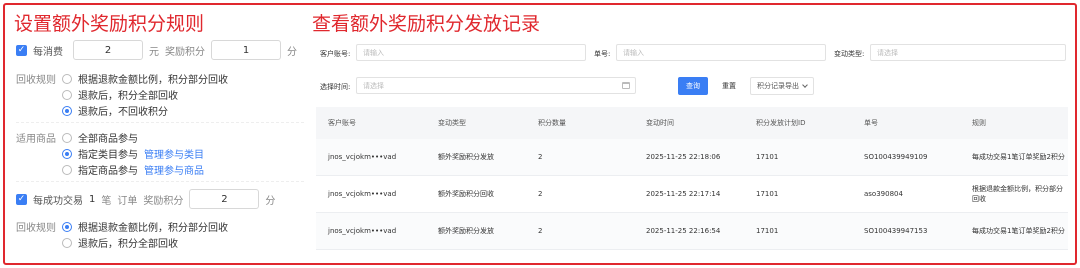 This screenshot has width=1080, height=268. Describe the element at coordinates (466, 194) in the screenshot. I see `cell-type: 额外奖励积分回收` at that location.